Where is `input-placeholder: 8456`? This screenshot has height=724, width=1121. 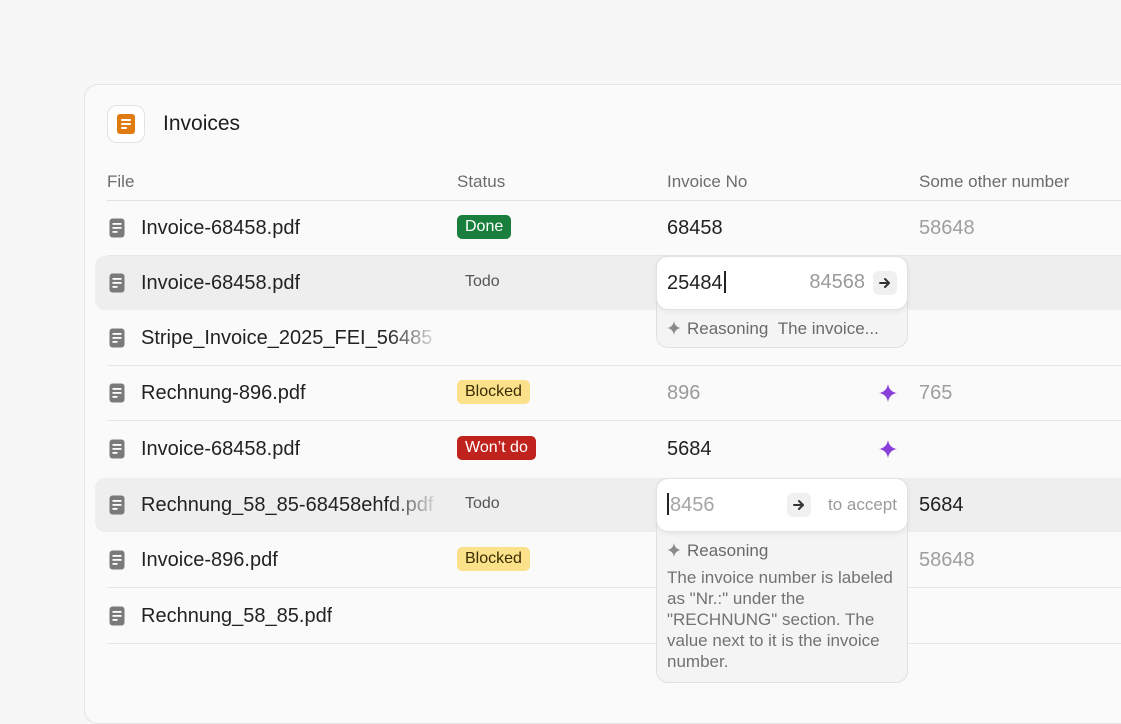 input-placeholder: 8456 is located at coordinates (692, 505).